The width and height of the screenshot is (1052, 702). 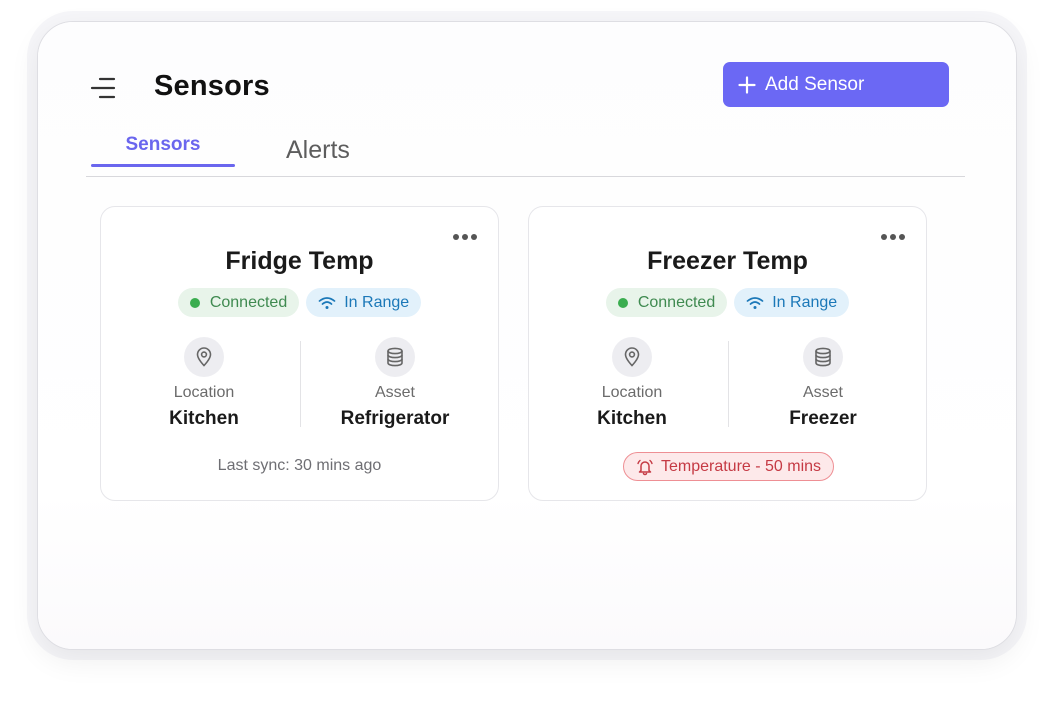 I want to click on tab-alerts: Alerts, so click(x=318, y=150).